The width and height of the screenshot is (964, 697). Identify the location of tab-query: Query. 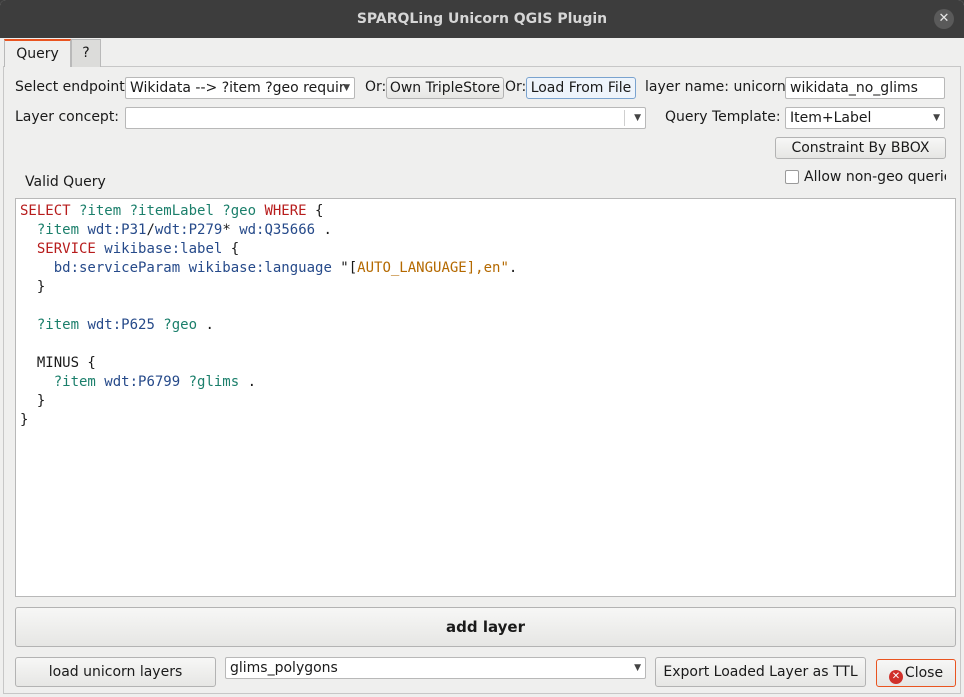
(37, 53).